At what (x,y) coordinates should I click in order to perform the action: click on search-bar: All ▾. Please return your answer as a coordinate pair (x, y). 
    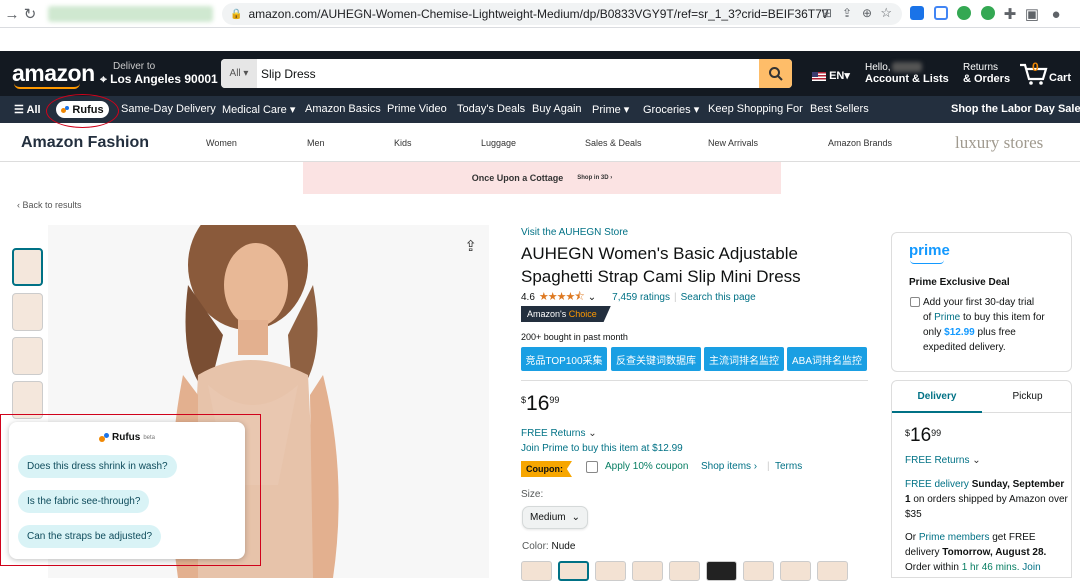
    Looking at the image, I should click on (506, 73).